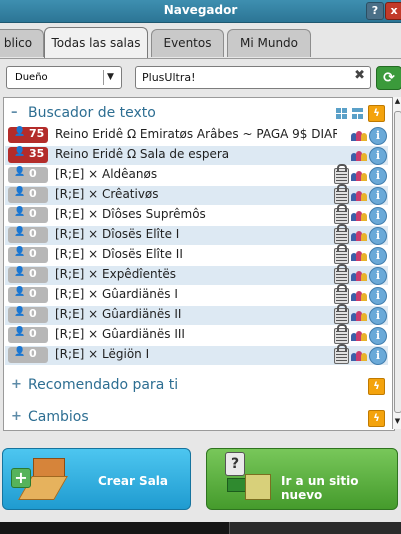 The height and width of the screenshot is (534, 401). What do you see at coordinates (107, 194) in the screenshot?
I see `room-name: [R;E] × Crêativøs` at bounding box center [107, 194].